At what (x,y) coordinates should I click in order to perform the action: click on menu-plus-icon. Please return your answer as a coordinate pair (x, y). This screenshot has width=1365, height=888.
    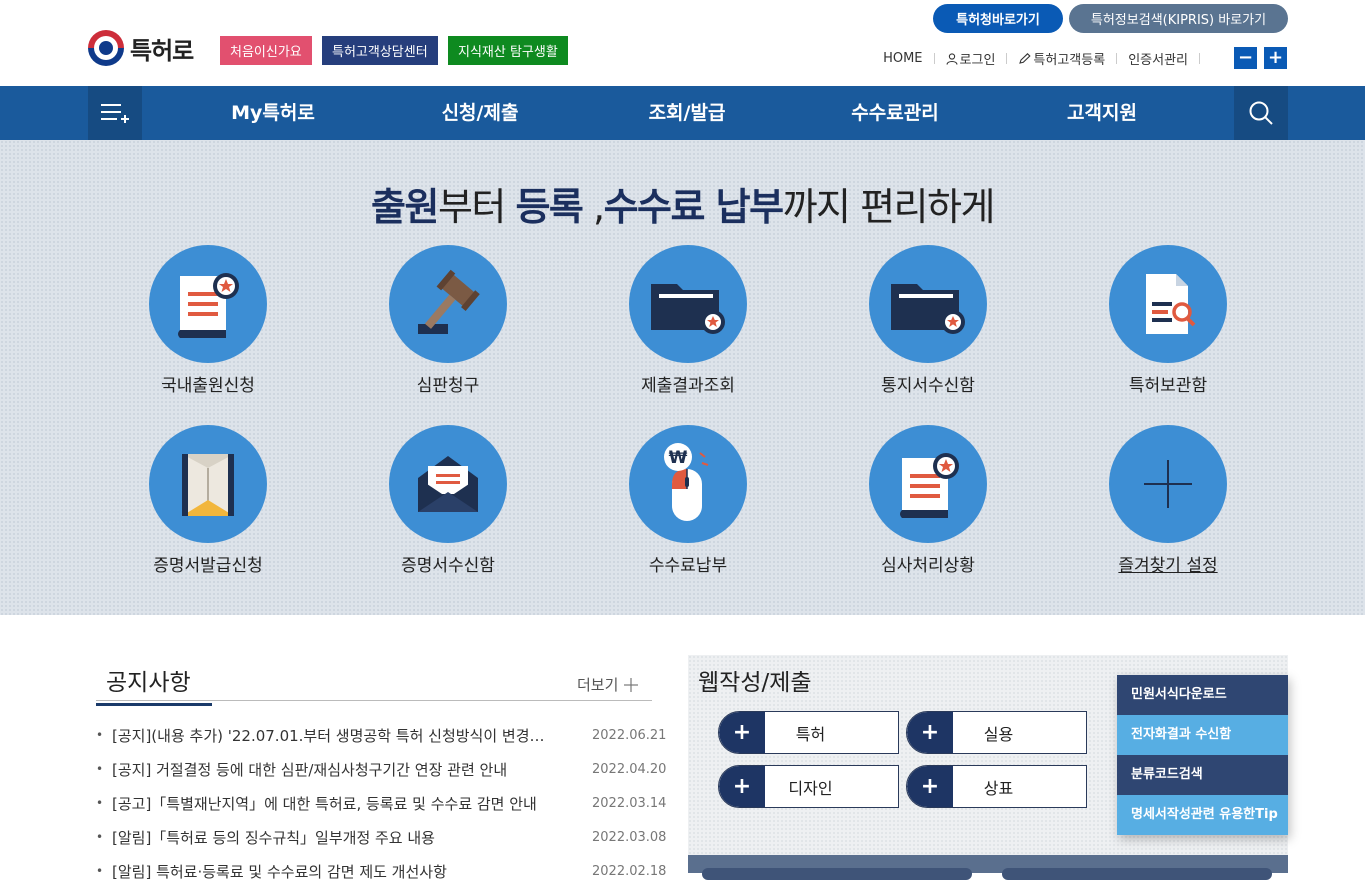
    Looking at the image, I should click on (115, 113).